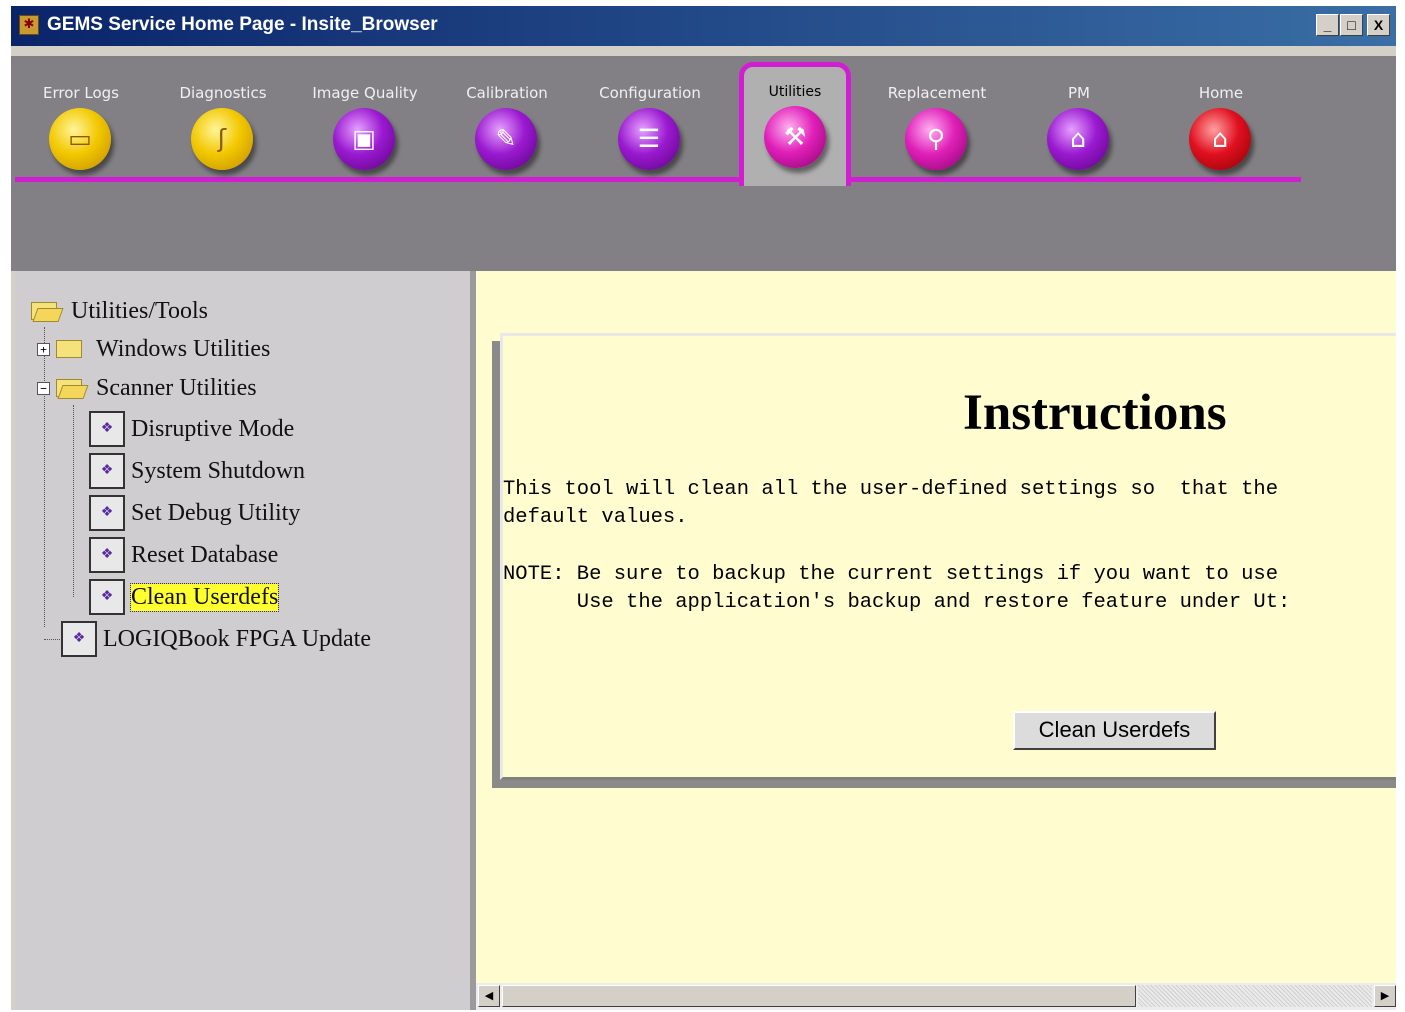 This screenshot has height=1012, width=1405. Describe the element at coordinates (795, 137) in the screenshot. I see `toolbox-icon: ⚒` at that location.